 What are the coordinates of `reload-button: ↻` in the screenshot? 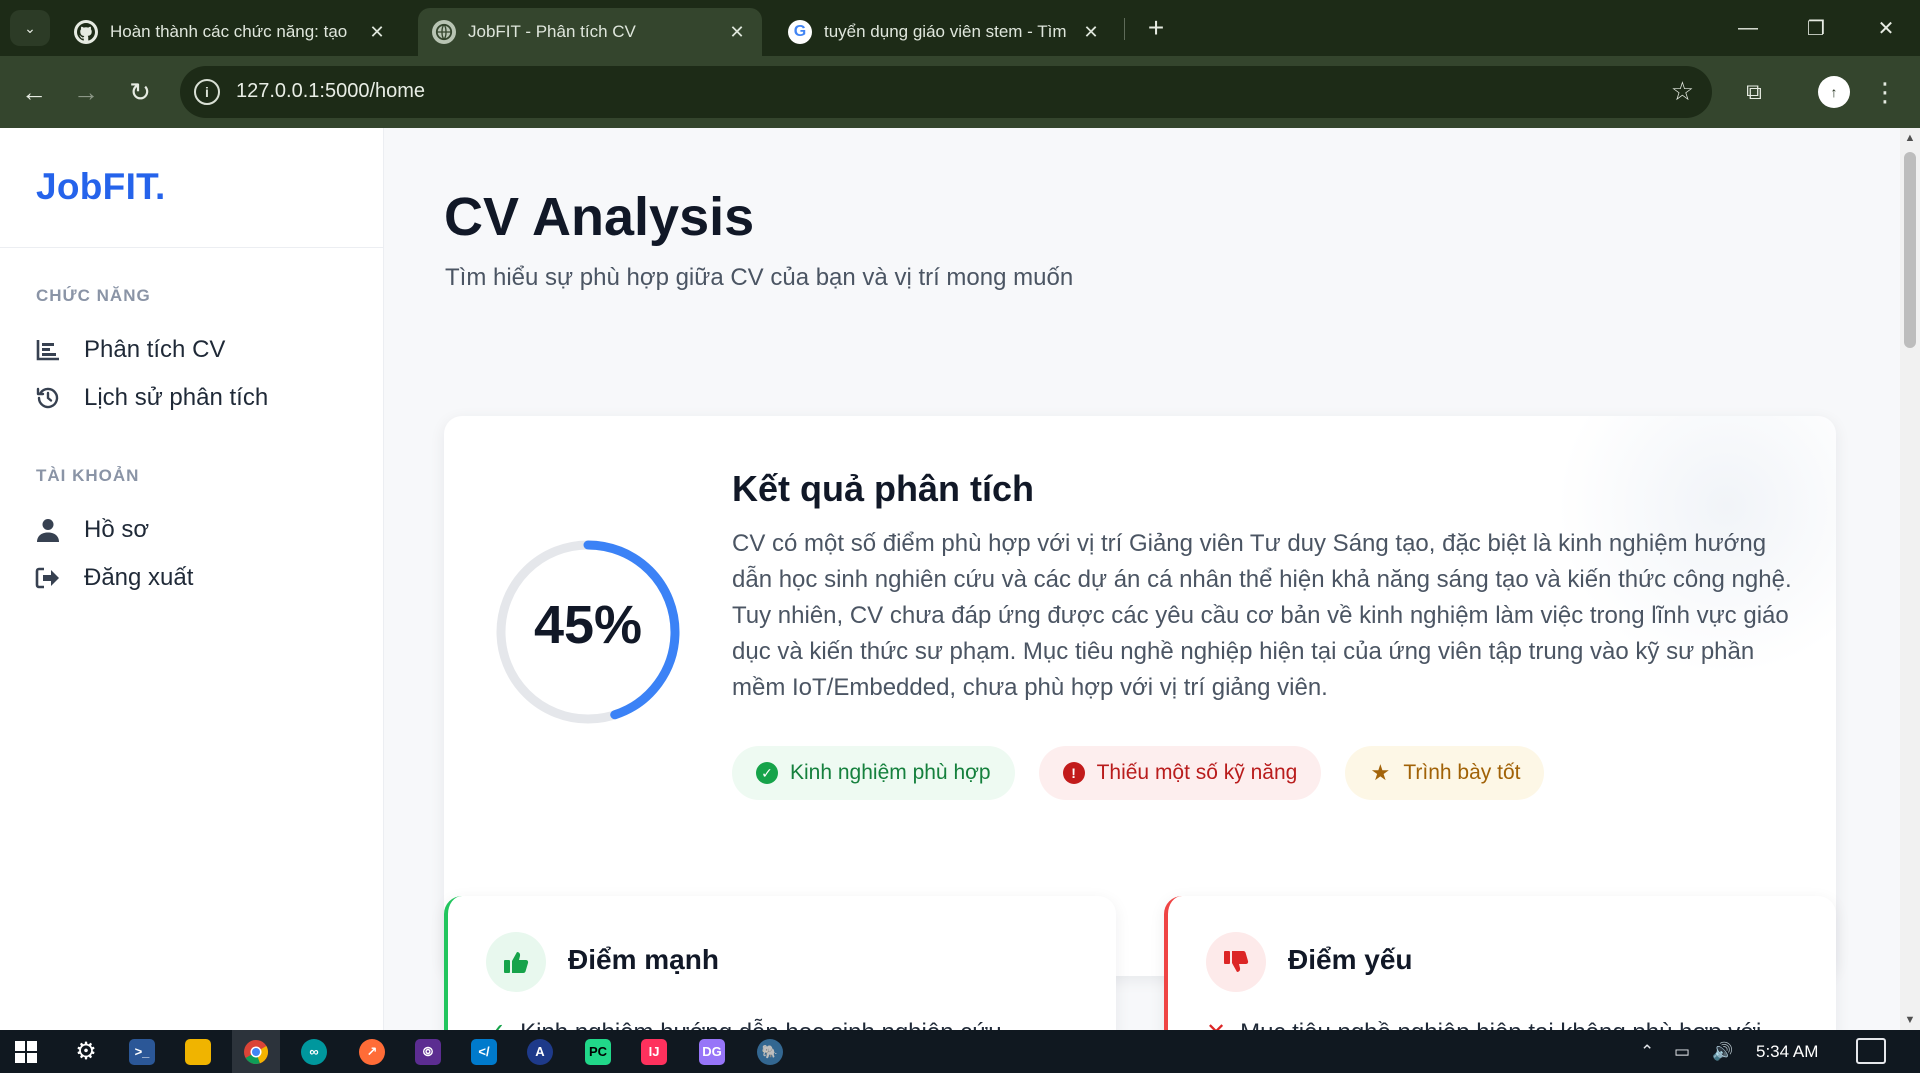 It's located at (140, 92).